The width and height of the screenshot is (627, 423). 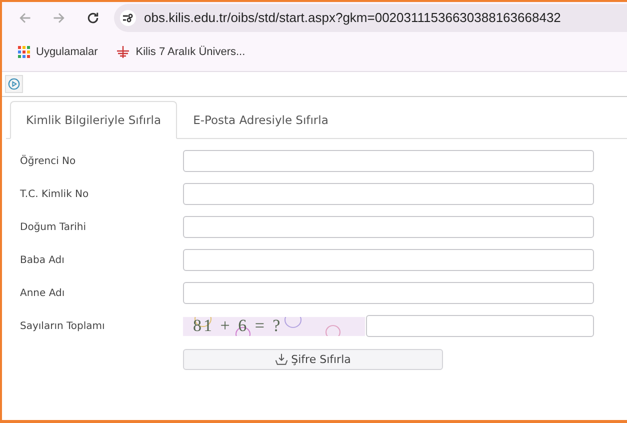 I want to click on reload-icon, so click(x=93, y=17).